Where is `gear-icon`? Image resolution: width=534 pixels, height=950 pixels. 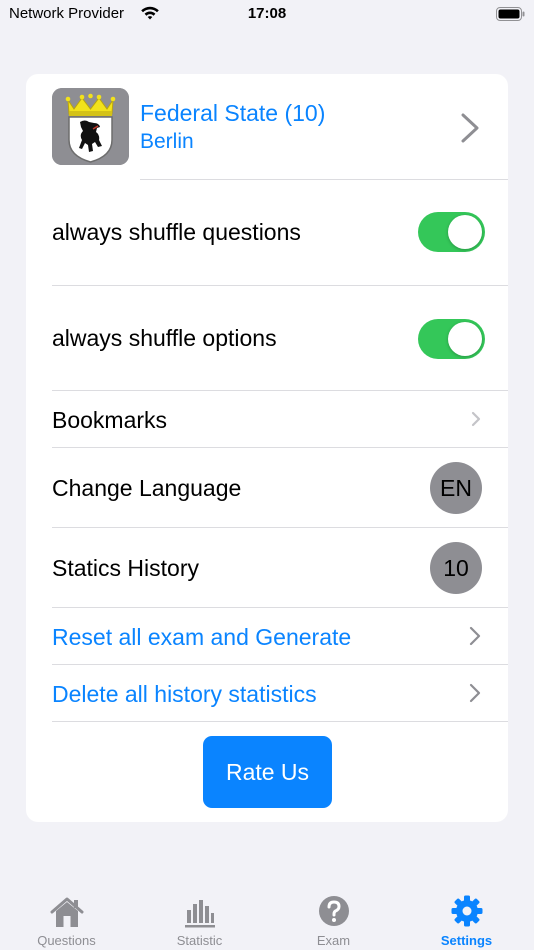 gear-icon is located at coordinates (466, 911).